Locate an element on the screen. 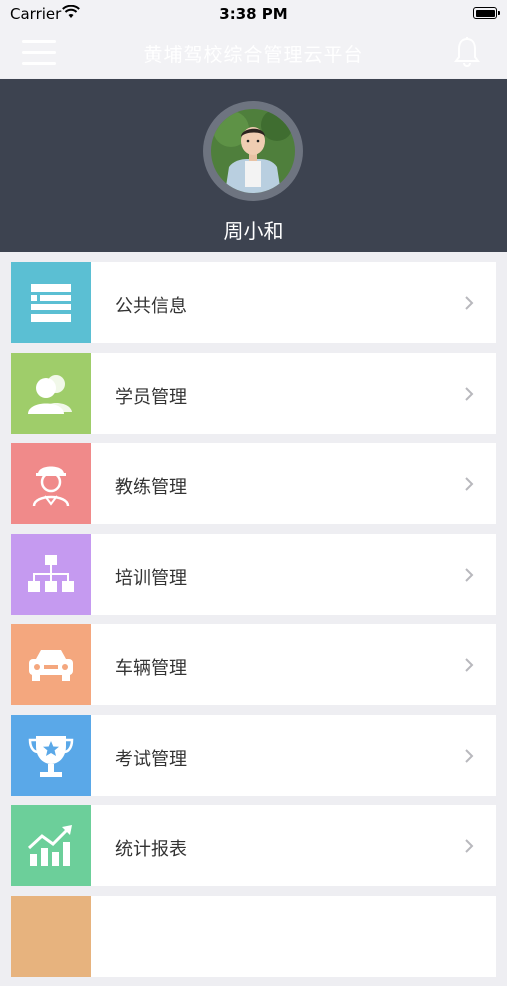 The width and height of the screenshot is (507, 986). page-title: 黄埔驾校综合管理云平台 is located at coordinates (253, 55).